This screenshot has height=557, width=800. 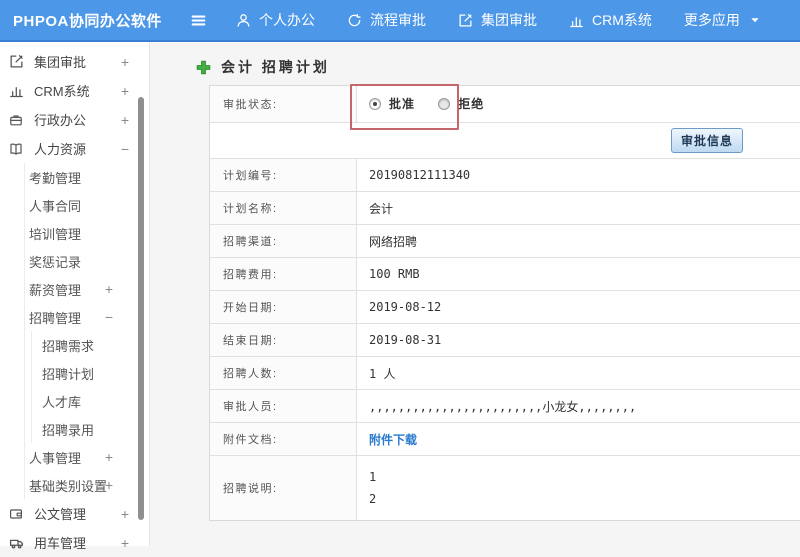 I want to click on form-row: 审批人员: ,,,,,,,,,,,,,,,,,,,,,,,,小龙女,,,,,,,,, so click(x=505, y=406).